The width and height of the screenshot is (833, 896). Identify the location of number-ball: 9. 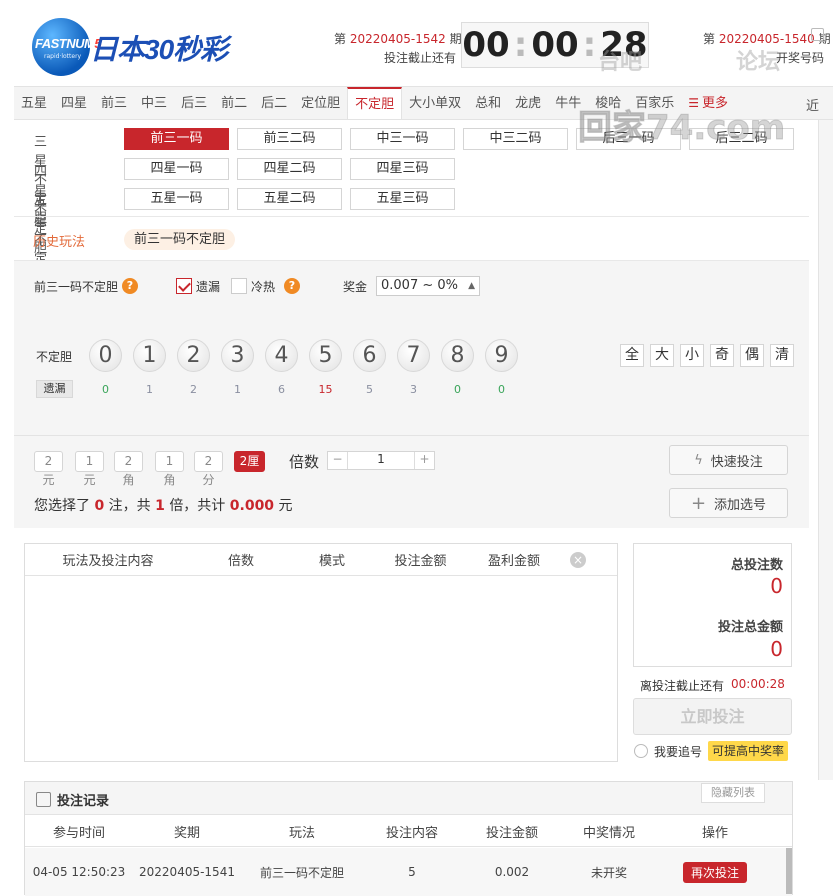
(501, 355).